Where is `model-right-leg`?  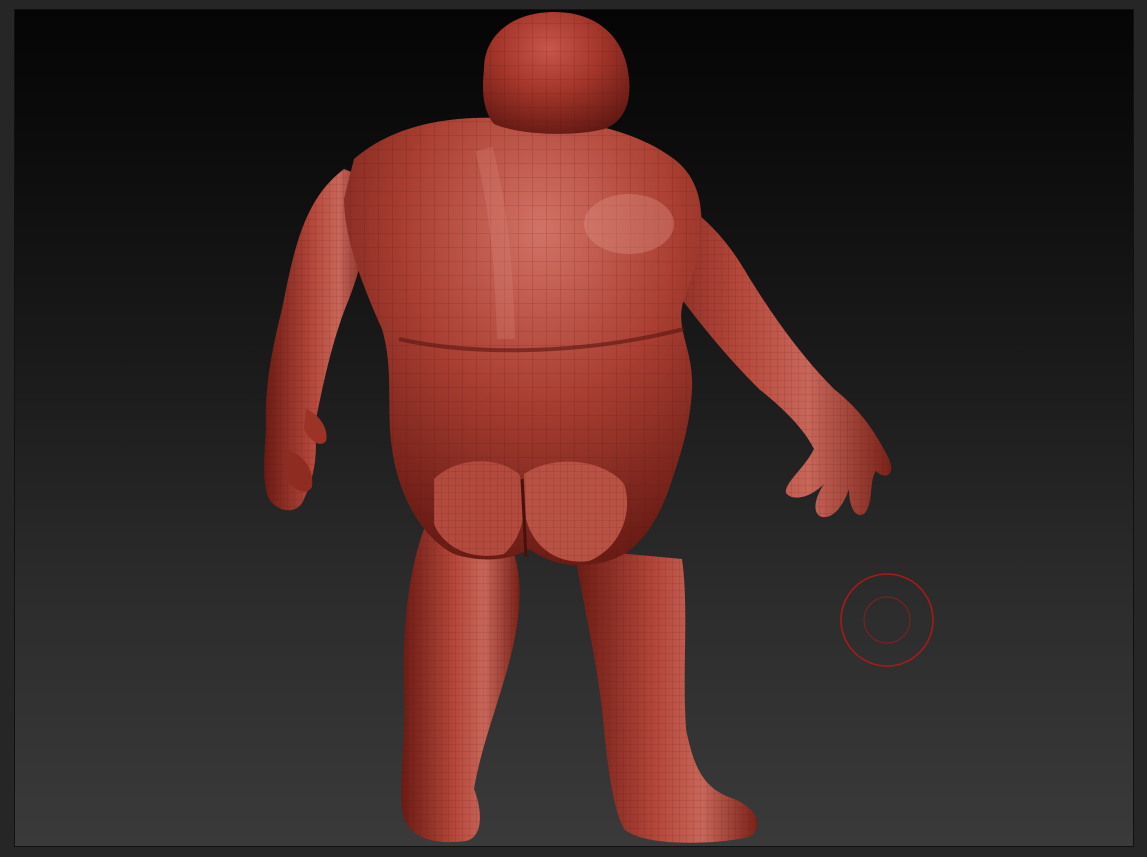 model-right-leg is located at coordinates (666, 696).